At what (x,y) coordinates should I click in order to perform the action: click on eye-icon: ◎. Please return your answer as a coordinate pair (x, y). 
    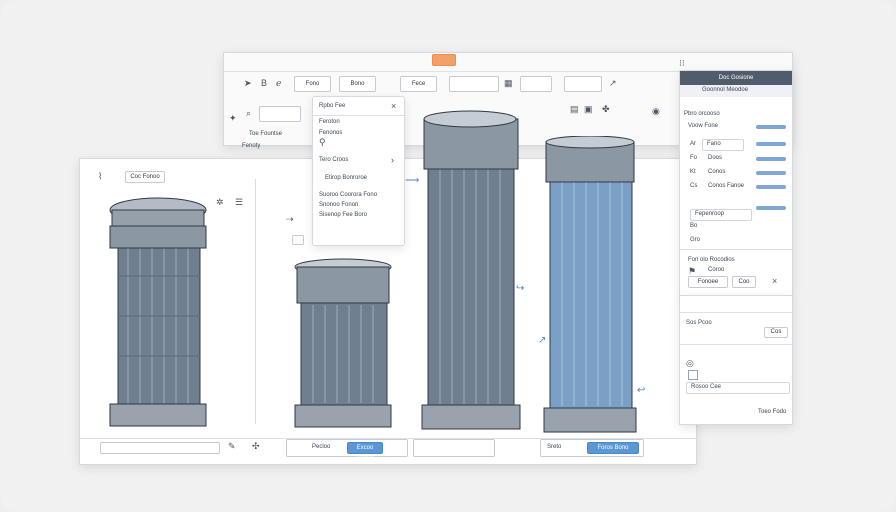
    Looking at the image, I should click on (690, 363).